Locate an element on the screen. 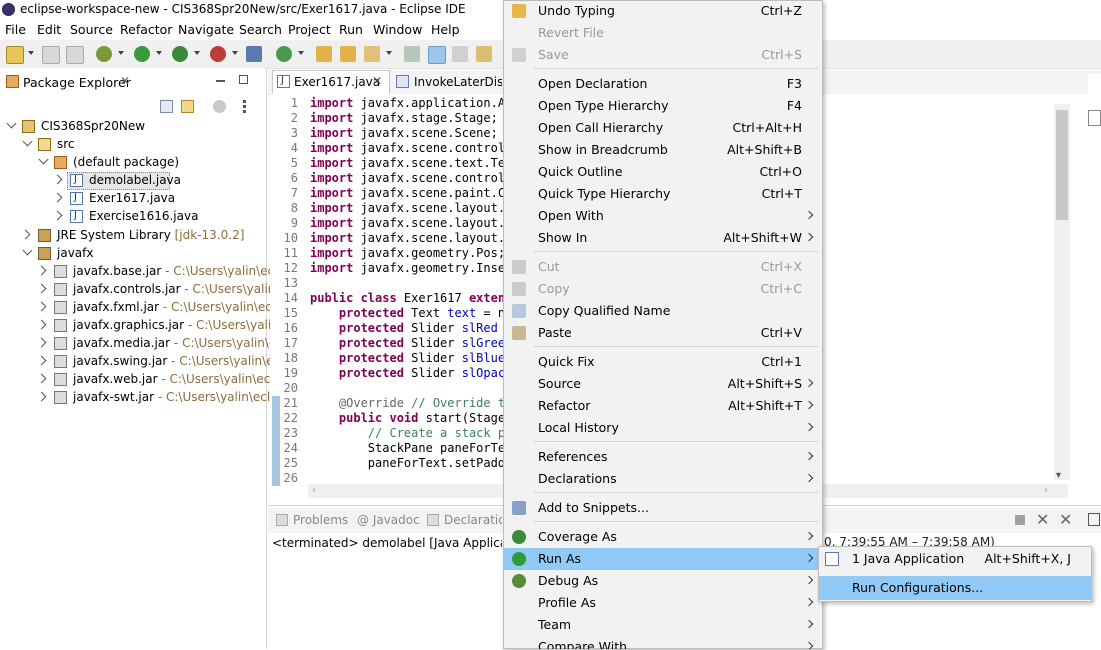  menu-run: Run is located at coordinates (351, 29).